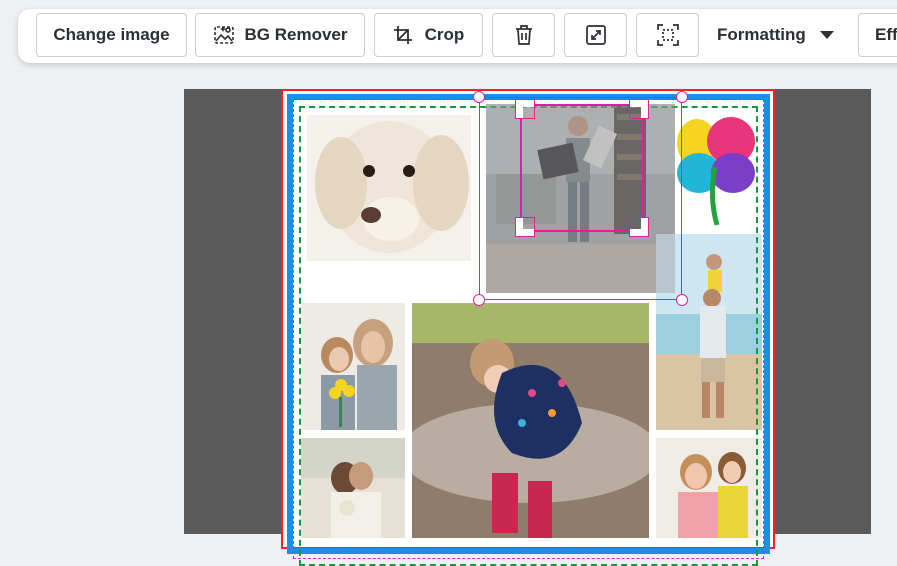  I want to click on resize-handle-bottom-left, so click(479, 300).